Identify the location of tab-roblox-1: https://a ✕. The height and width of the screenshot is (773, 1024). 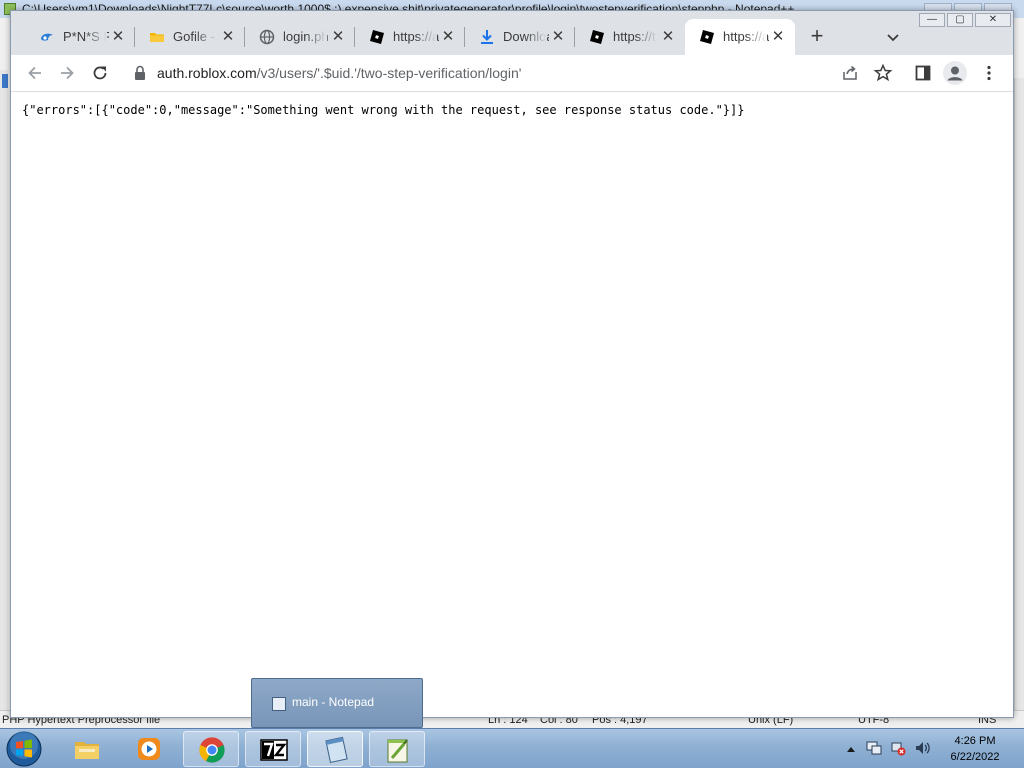
(410, 37).